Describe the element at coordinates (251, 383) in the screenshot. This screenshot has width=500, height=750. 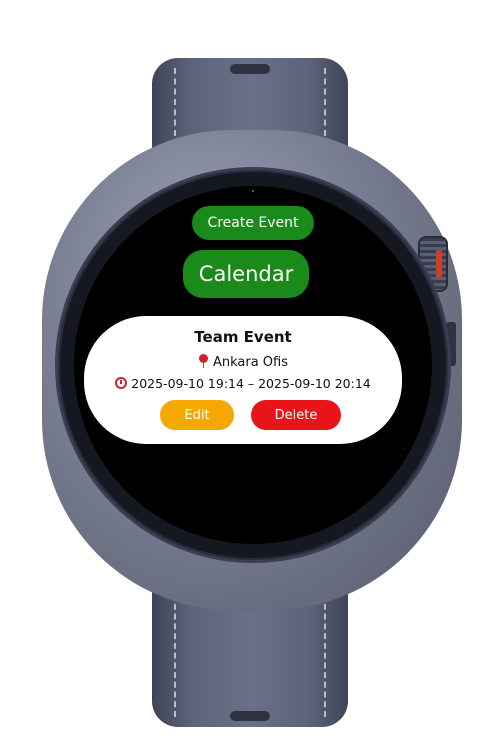
I see `event-time-range: 2025-09-10 19:14 – 2025-09-10 20:14` at that location.